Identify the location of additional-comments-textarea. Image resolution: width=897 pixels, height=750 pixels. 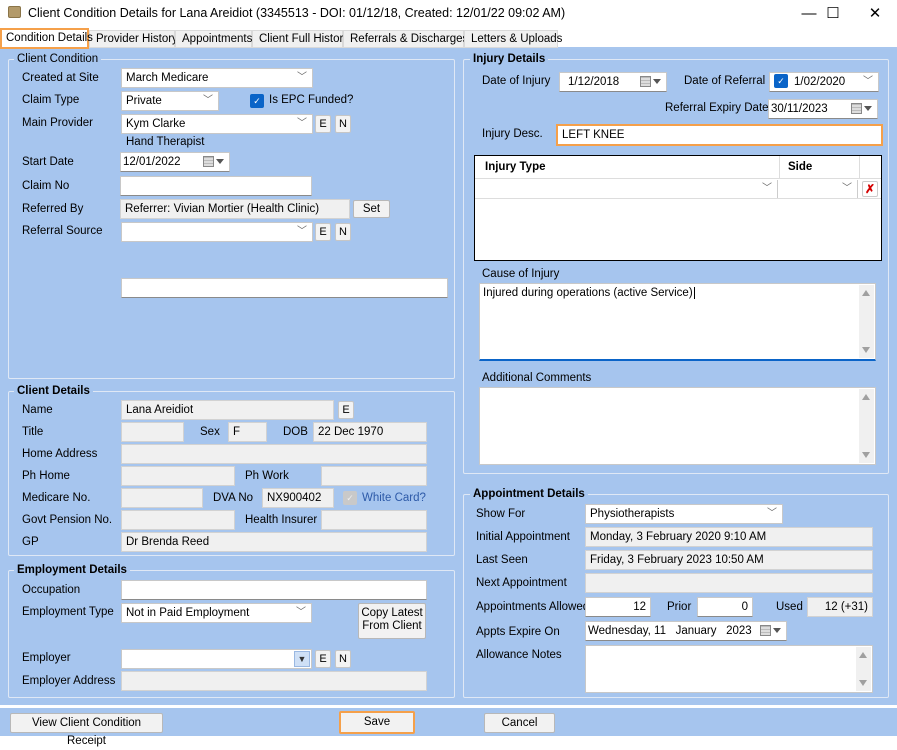
(677, 426).